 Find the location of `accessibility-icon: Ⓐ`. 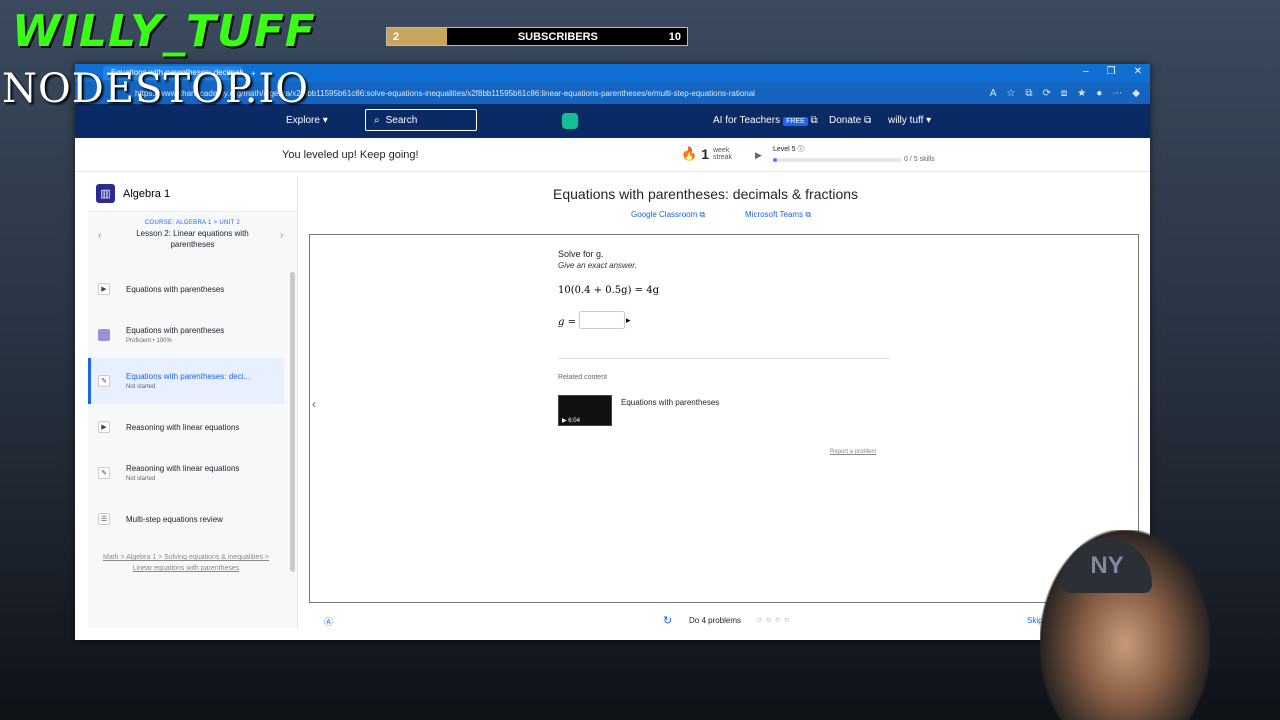

accessibility-icon: Ⓐ is located at coordinates (328, 621).